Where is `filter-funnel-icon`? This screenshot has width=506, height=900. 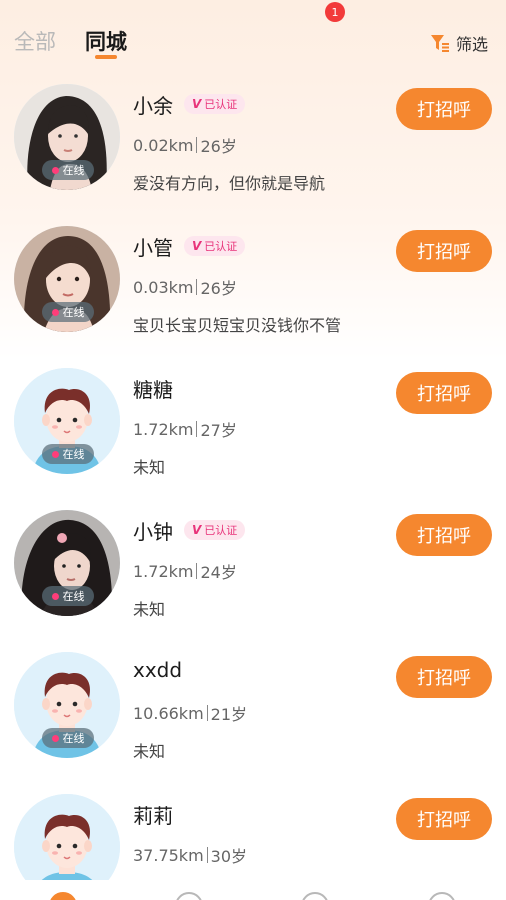 filter-funnel-icon is located at coordinates (439, 43).